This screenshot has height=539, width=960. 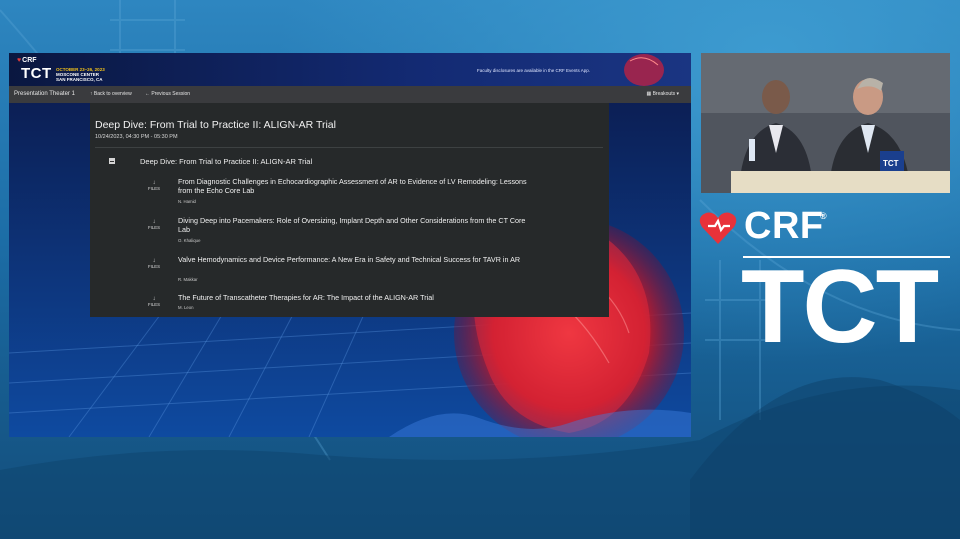 I want to click on speakers-scene: TCT, so click(x=825, y=123).